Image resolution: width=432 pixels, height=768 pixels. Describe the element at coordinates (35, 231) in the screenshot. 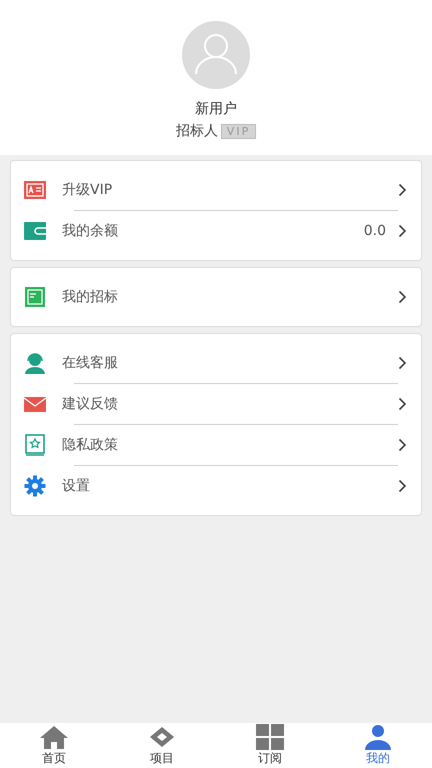

I see `wallet-icon` at that location.